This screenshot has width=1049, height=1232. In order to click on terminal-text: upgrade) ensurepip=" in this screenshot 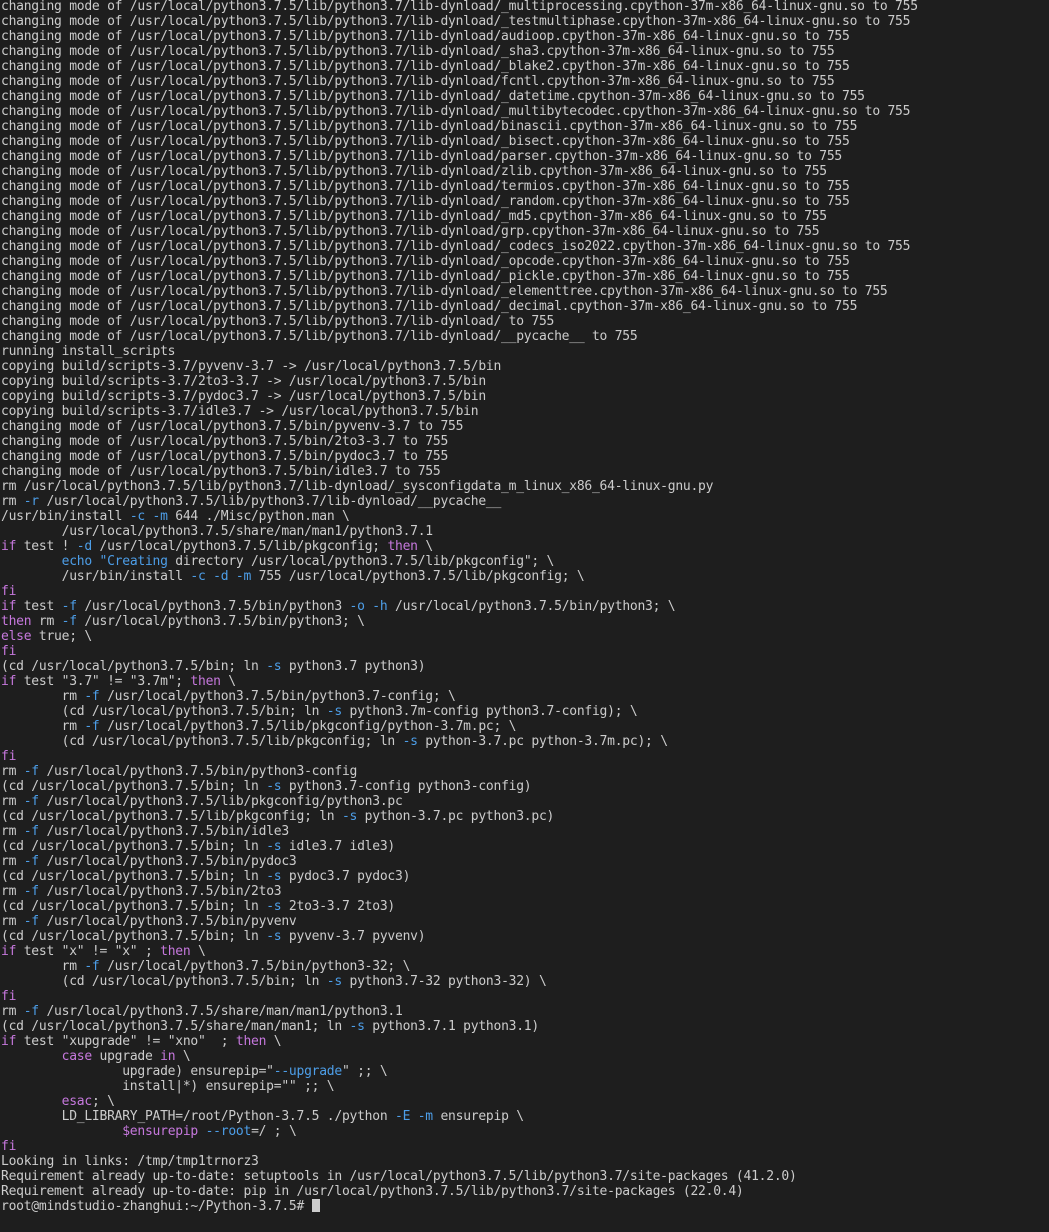, I will do `click(137, 1071)`.